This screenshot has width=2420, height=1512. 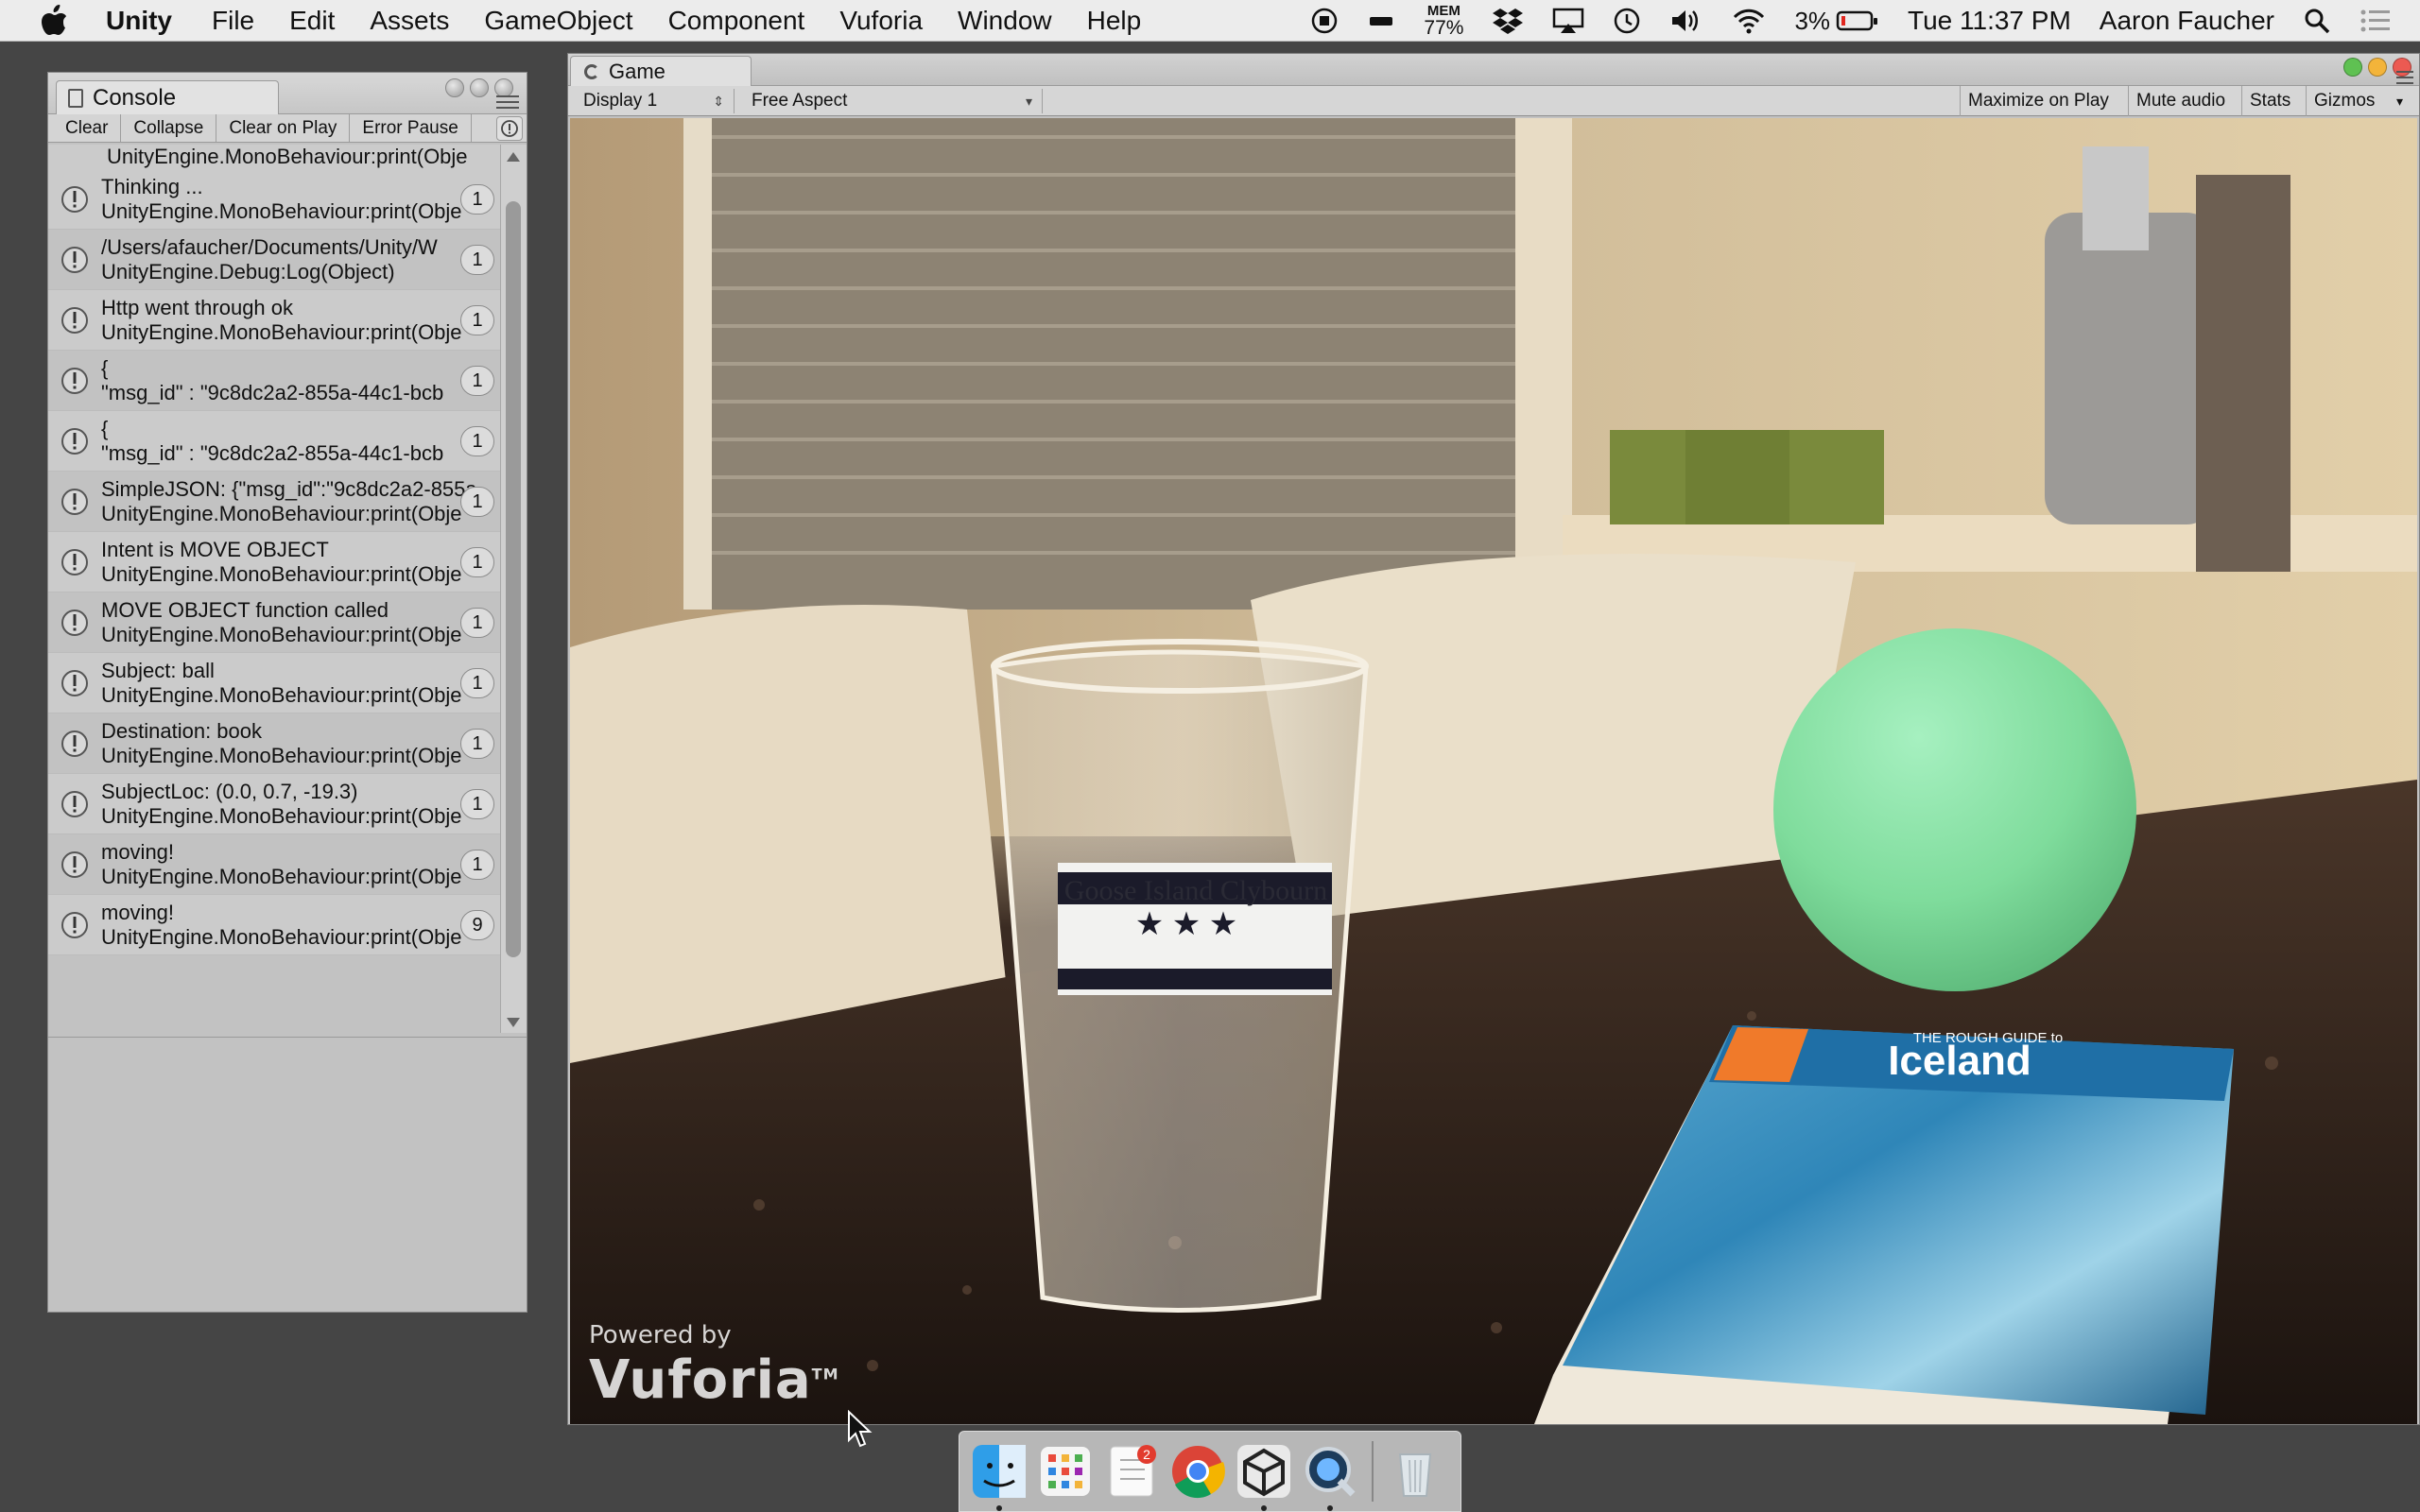 What do you see at coordinates (233, 21) in the screenshot?
I see `menu-file: File` at bounding box center [233, 21].